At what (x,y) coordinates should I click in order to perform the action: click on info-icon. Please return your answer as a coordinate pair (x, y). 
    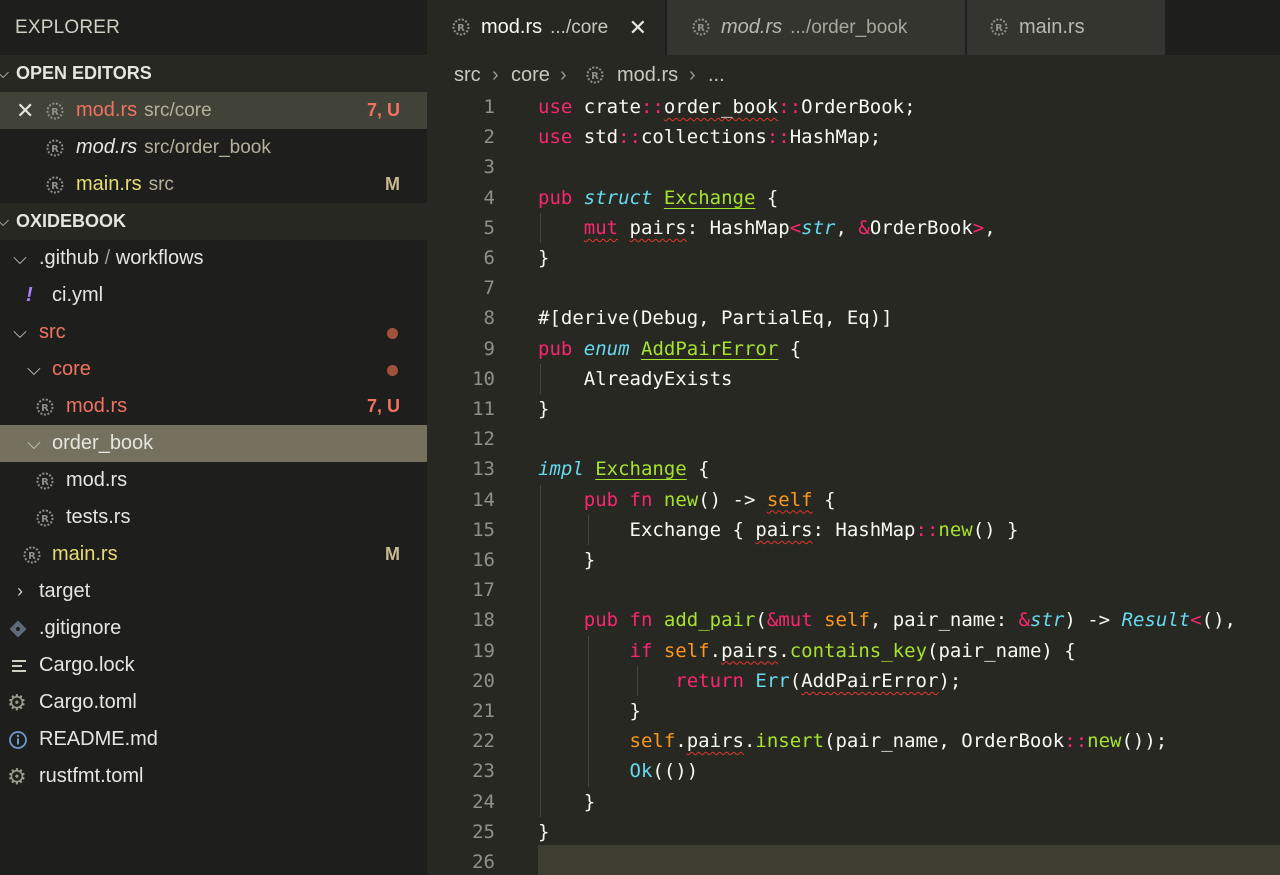
    Looking at the image, I should click on (18, 740).